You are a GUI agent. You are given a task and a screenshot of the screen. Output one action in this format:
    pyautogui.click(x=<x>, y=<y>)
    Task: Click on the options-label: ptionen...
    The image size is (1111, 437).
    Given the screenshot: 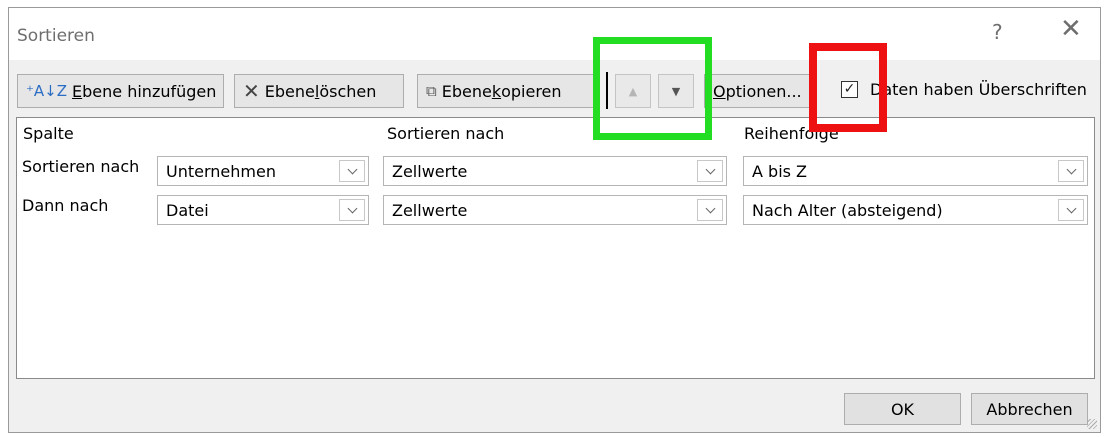 What is the action you would take?
    pyautogui.click(x=763, y=91)
    